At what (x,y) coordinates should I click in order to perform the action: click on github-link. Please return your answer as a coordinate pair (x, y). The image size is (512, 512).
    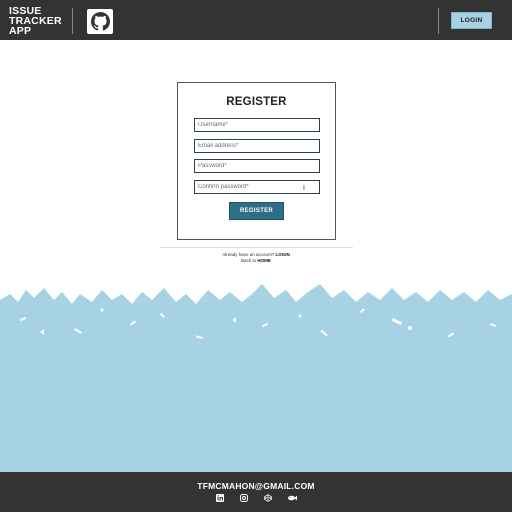
    Looking at the image, I should click on (100, 21).